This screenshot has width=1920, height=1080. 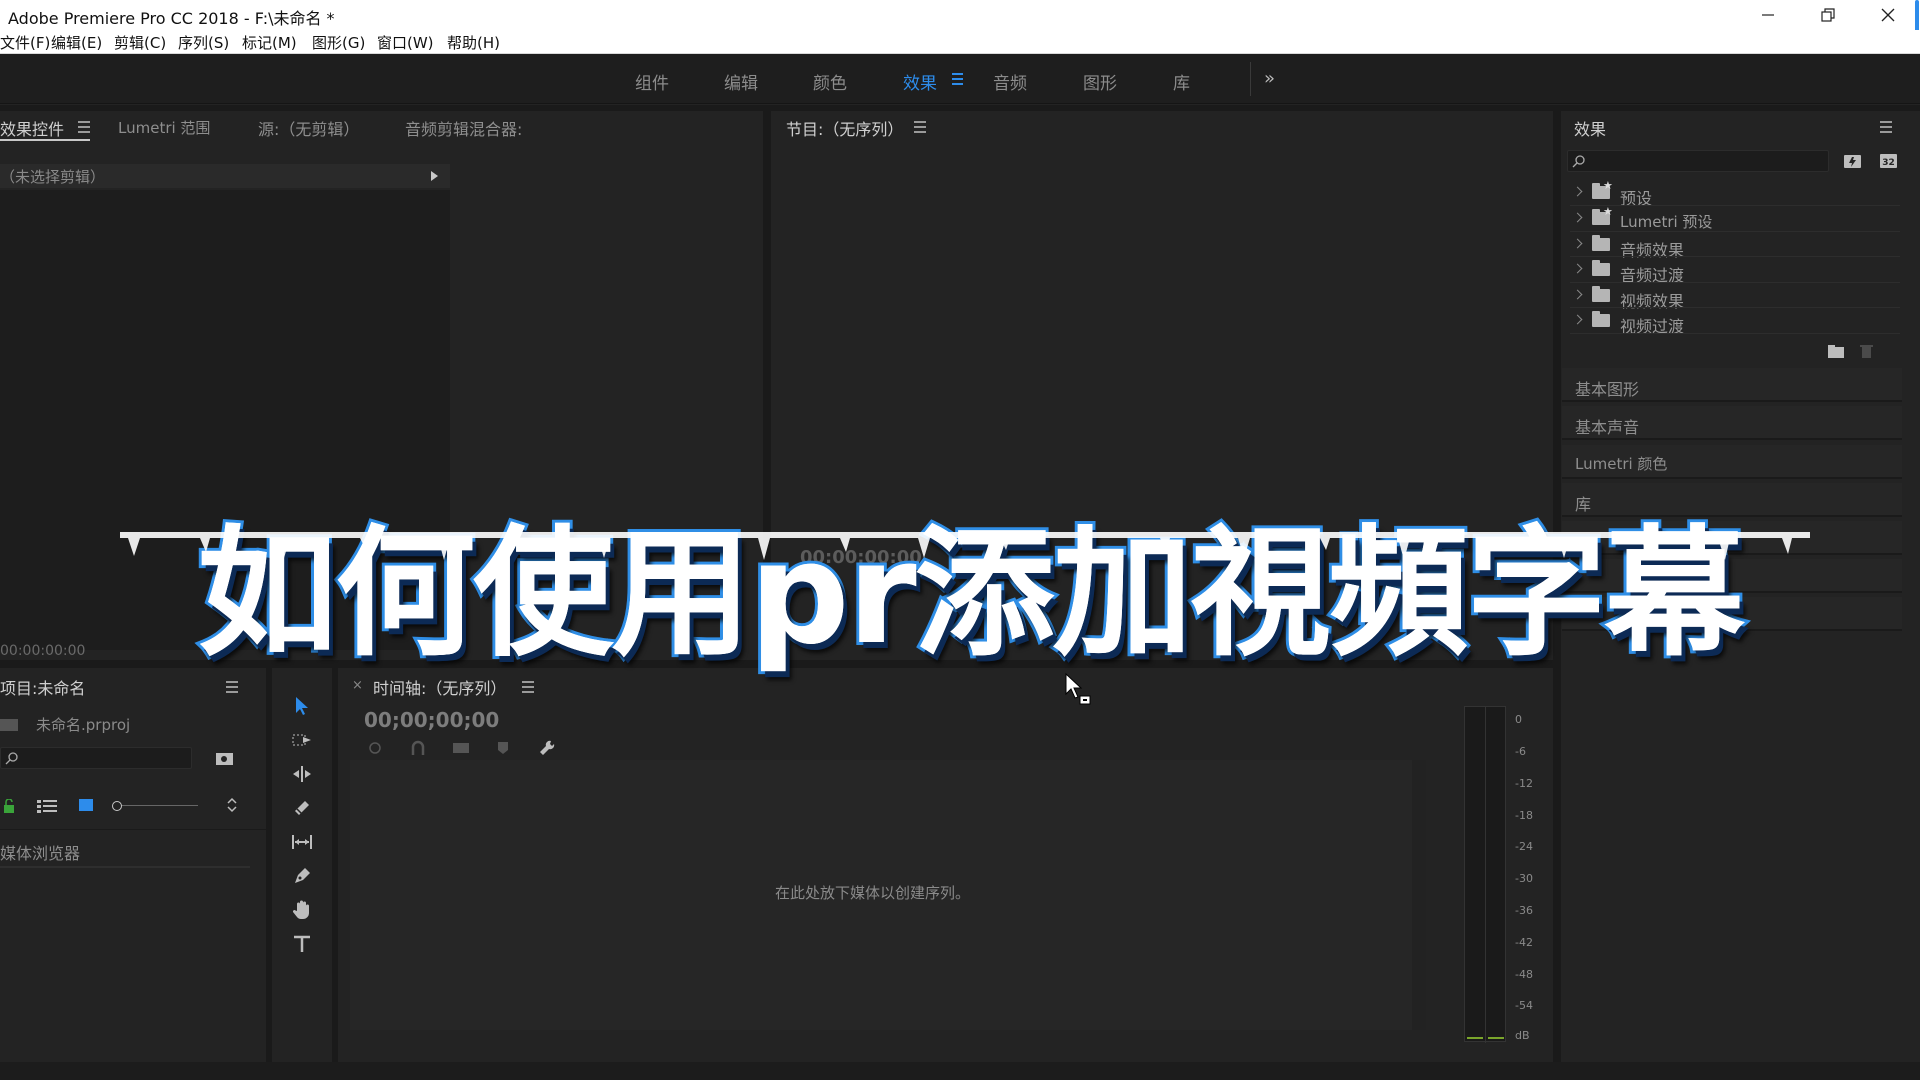 I want to click on timeline-close-icon: ×, so click(x=357, y=685).